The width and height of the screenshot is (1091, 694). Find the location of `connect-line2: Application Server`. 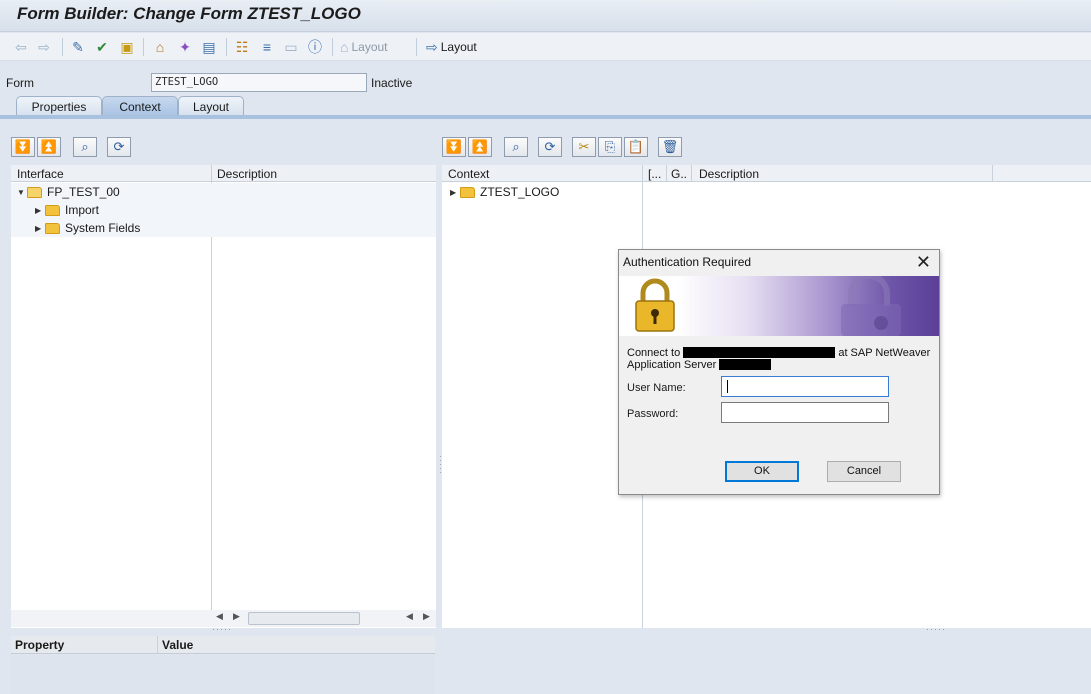

connect-line2: Application Server is located at coordinates (672, 365).